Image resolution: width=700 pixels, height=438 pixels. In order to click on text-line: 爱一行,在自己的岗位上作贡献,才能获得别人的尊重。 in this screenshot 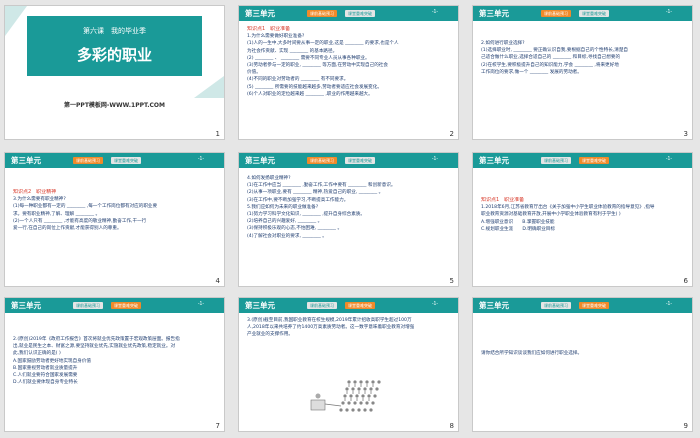, I will do `click(67, 229)`.